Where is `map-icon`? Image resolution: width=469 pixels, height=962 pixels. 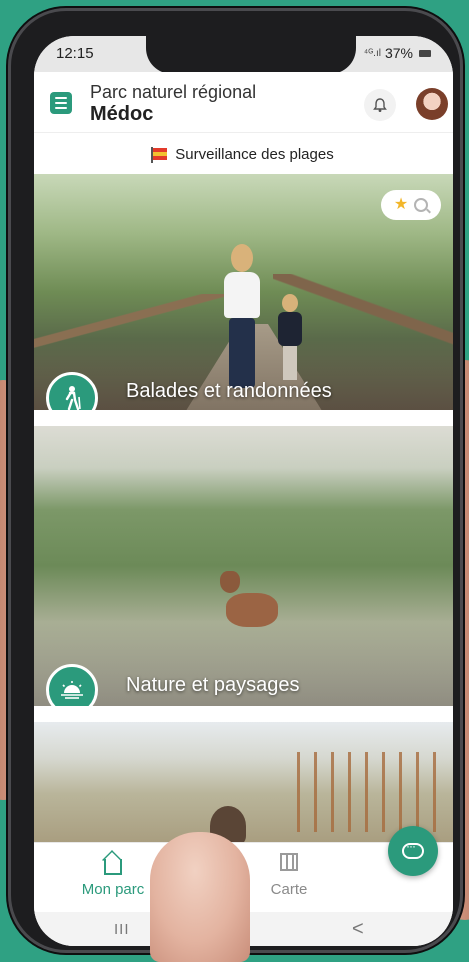
map-icon is located at coordinates (289, 862).